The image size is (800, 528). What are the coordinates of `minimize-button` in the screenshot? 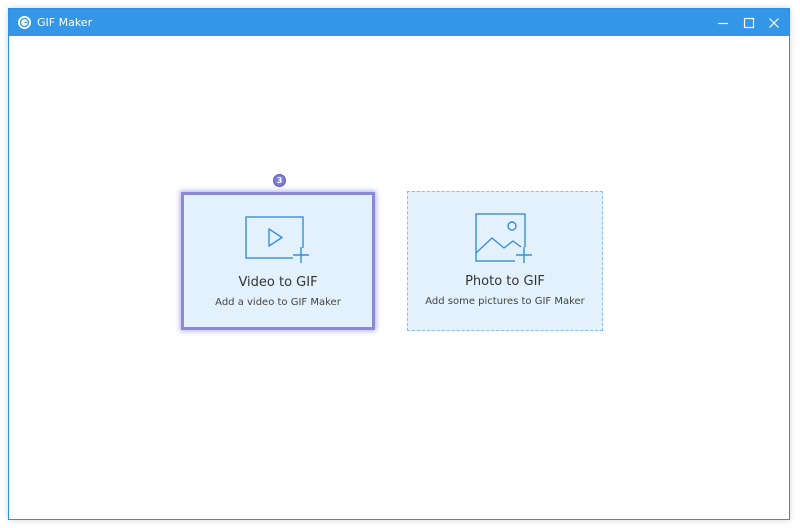 It's located at (723, 23).